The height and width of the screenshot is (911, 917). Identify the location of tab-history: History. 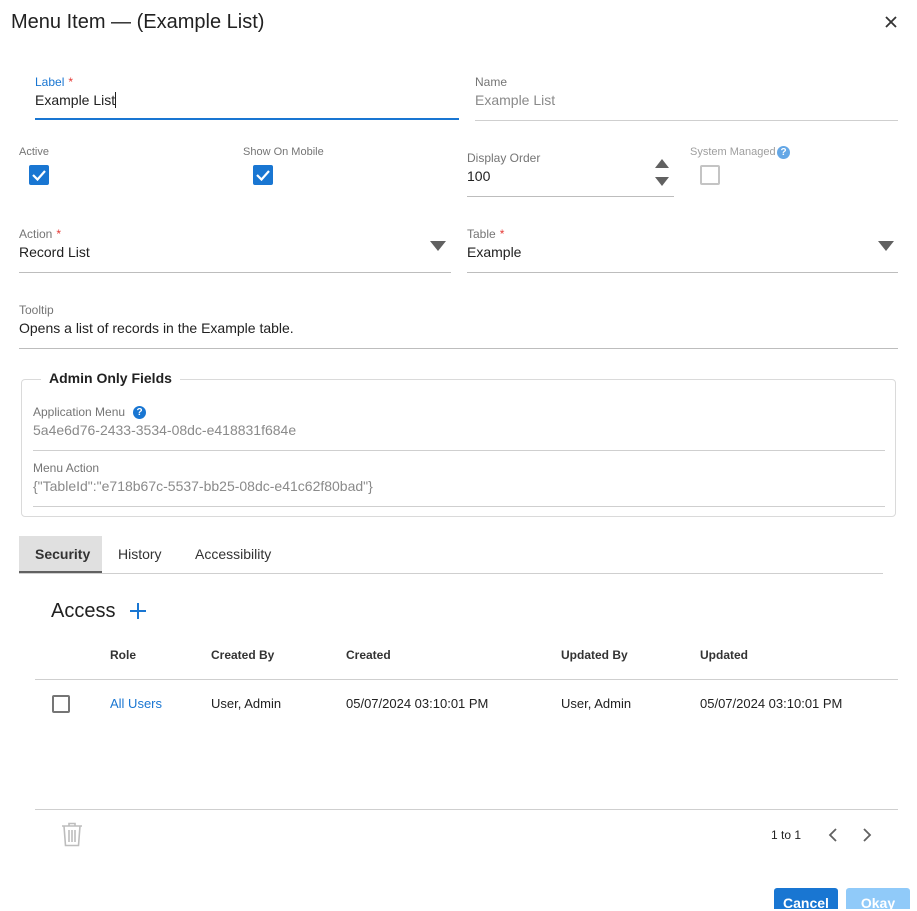
(140, 554).